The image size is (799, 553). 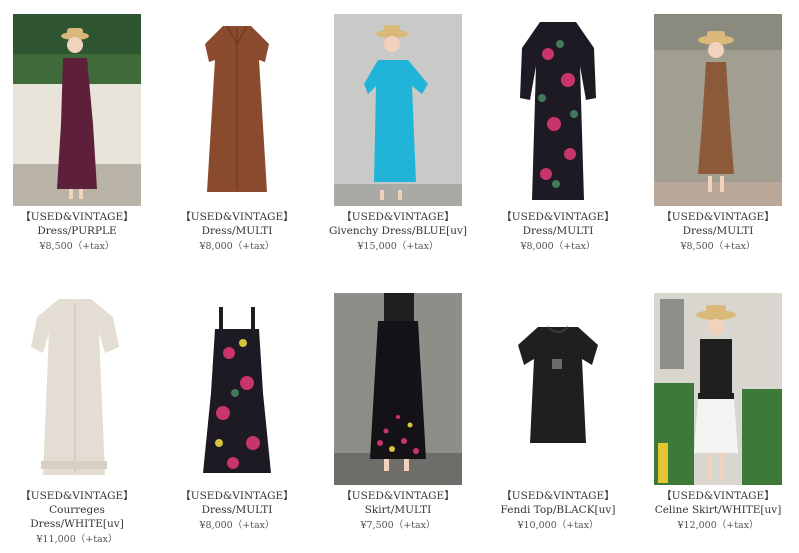 I want to click on black-floral-skirt-photo, so click(x=398, y=389).